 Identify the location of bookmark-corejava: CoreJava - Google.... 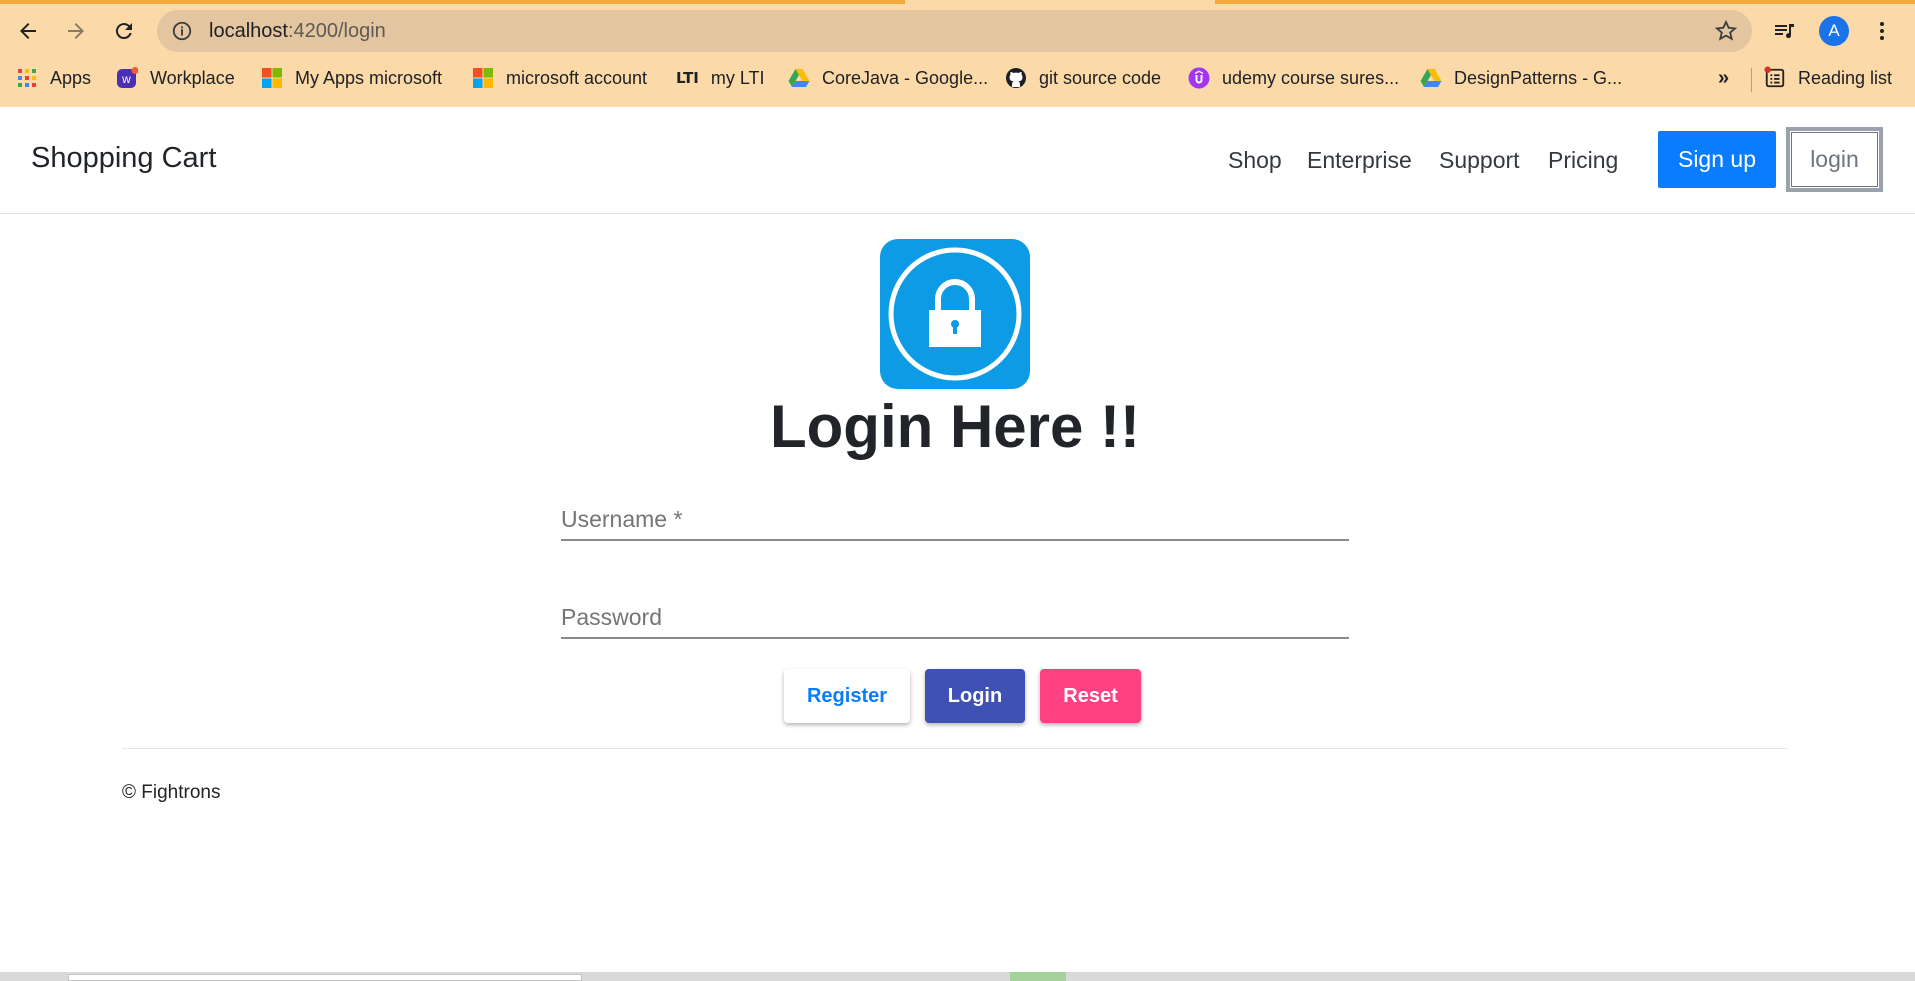
(888, 78).